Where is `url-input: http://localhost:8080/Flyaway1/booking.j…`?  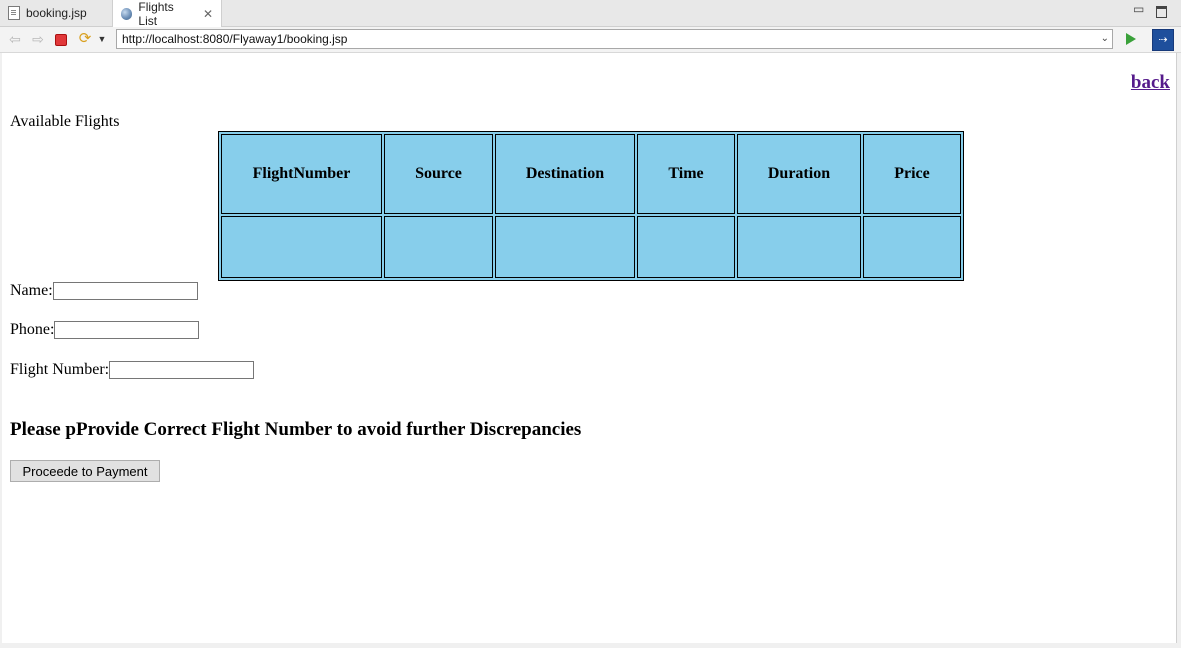 url-input: http://localhost:8080/Flyaway1/booking.j… is located at coordinates (614, 39).